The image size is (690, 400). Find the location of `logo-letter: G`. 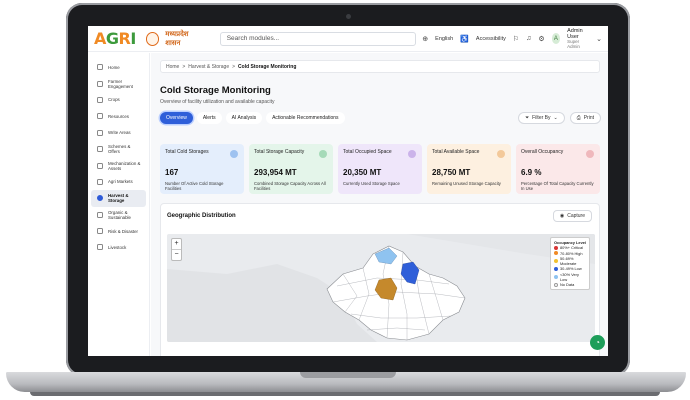

logo-letter: G is located at coordinates (112, 38).